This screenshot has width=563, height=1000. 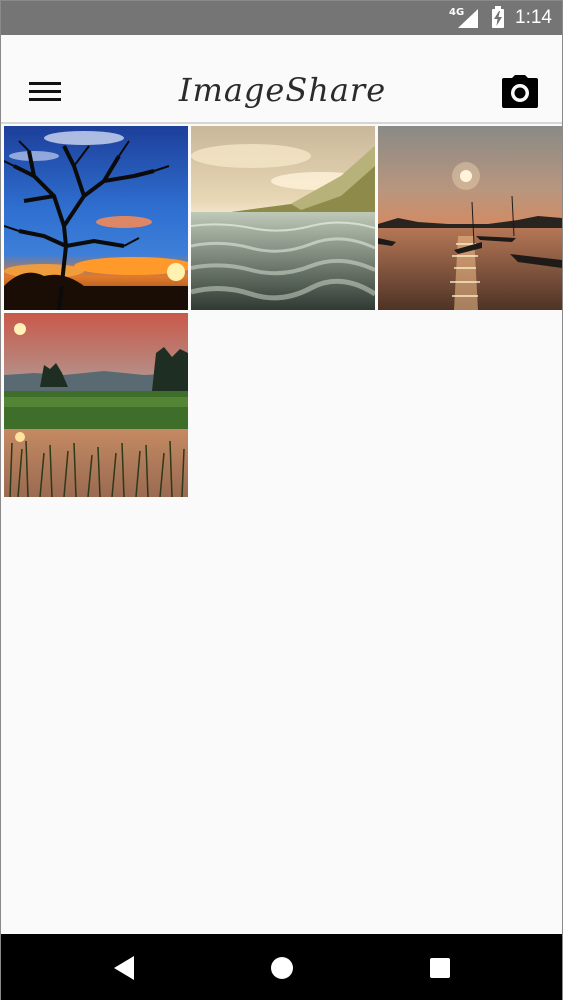 What do you see at coordinates (440, 968) in the screenshot?
I see `recents-button` at bounding box center [440, 968].